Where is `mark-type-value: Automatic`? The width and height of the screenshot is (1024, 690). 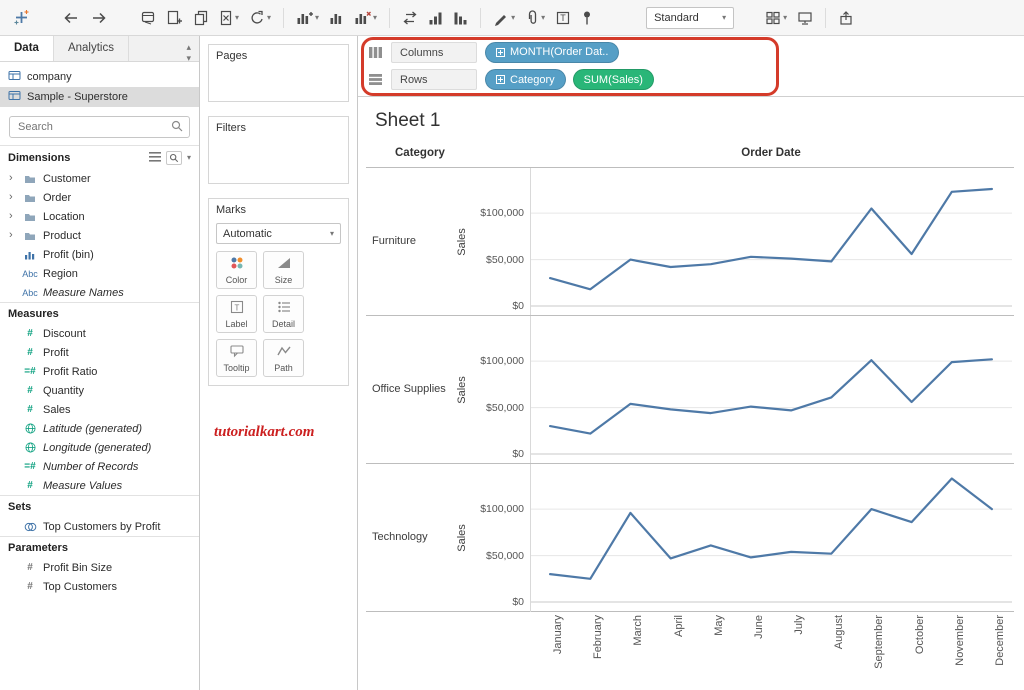 mark-type-value: Automatic is located at coordinates (247, 233).